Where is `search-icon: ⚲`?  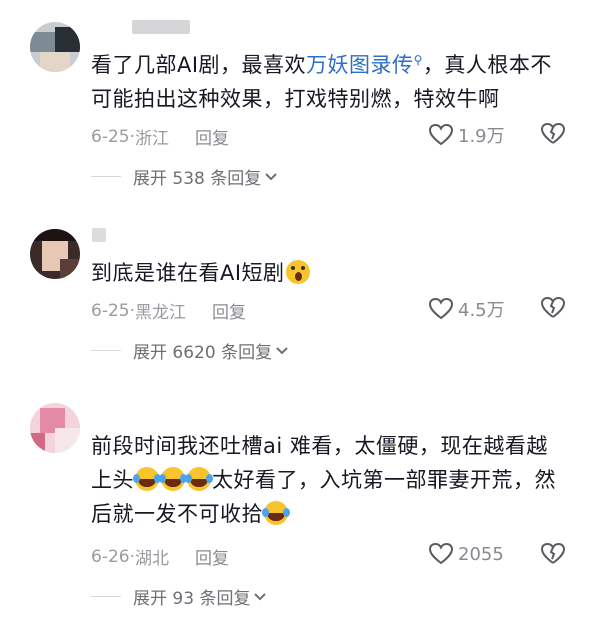 search-icon: ⚲ is located at coordinates (418, 60).